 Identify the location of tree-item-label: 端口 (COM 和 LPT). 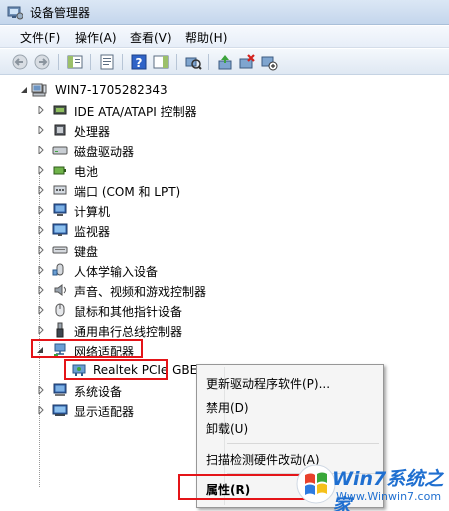
(127, 192).